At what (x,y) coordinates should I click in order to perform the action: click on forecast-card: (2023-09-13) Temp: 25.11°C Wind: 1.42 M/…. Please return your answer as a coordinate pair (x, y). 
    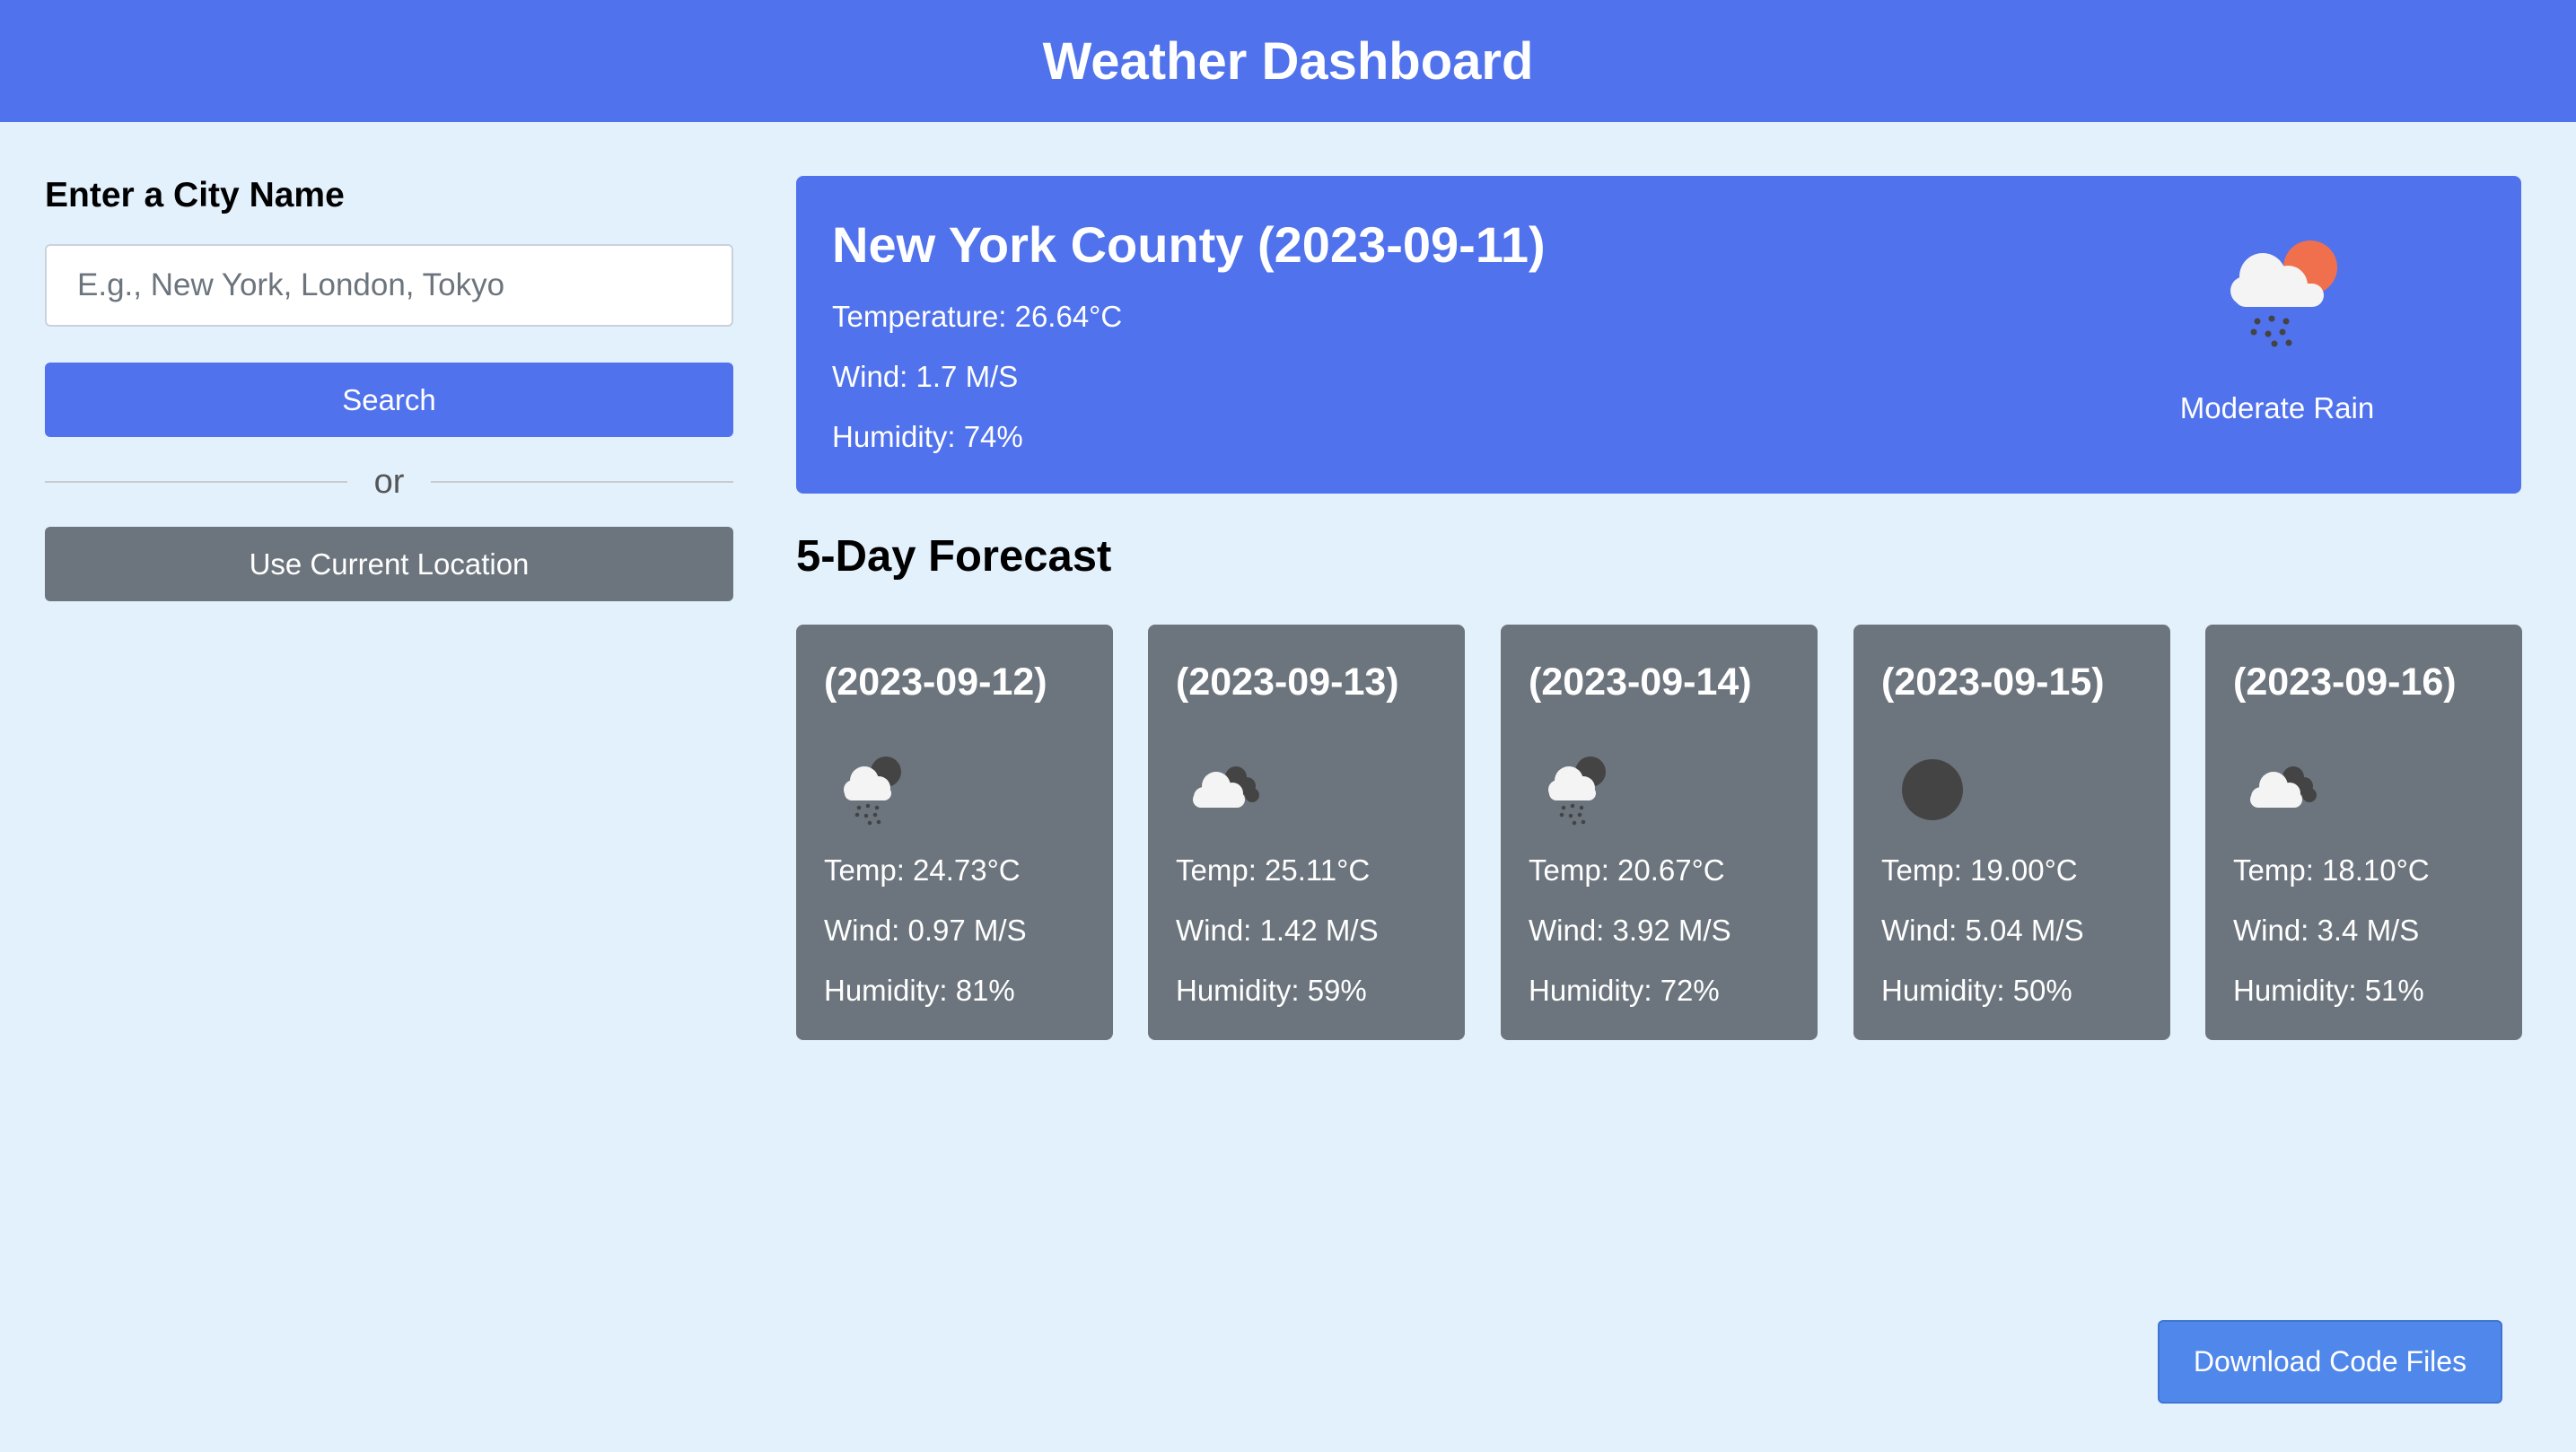
    Looking at the image, I should click on (1306, 833).